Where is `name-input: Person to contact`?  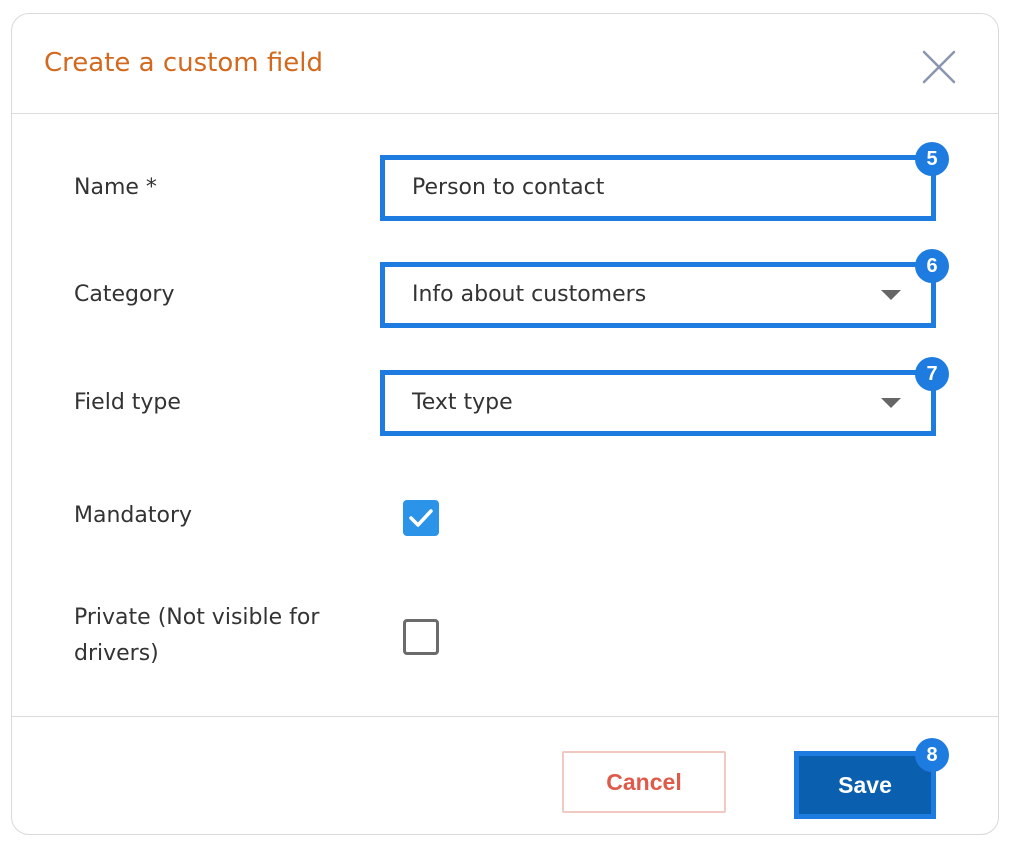
name-input: Person to contact is located at coordinates (658, 188).